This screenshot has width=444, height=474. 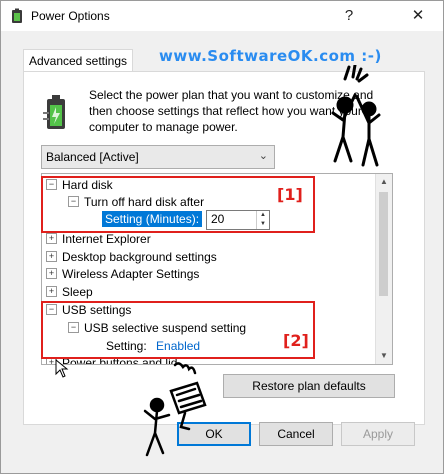 I want to click on scroll-thumb, so click(x=383, y=244).